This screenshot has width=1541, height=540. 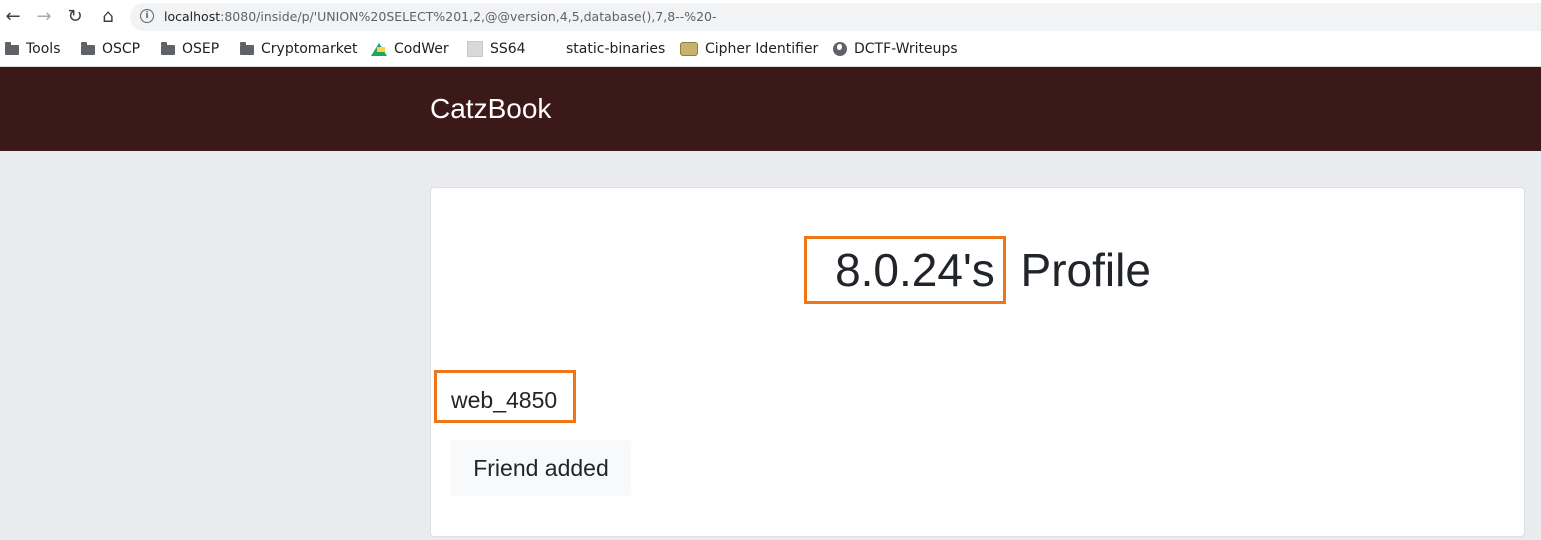 What do you see at coordinates (475, 49) in the screenshot?
I see `page-icon` at bounding box center [475, 49].